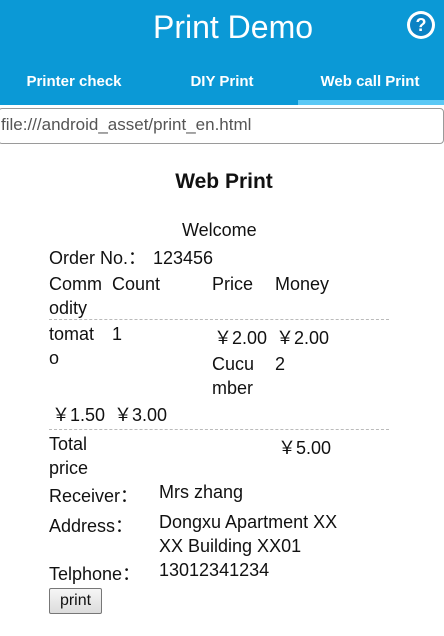 Image resolution: width=444 pixels, height=636 pixels. I want to click on row1-name-1: tomat, so click(72, 334).